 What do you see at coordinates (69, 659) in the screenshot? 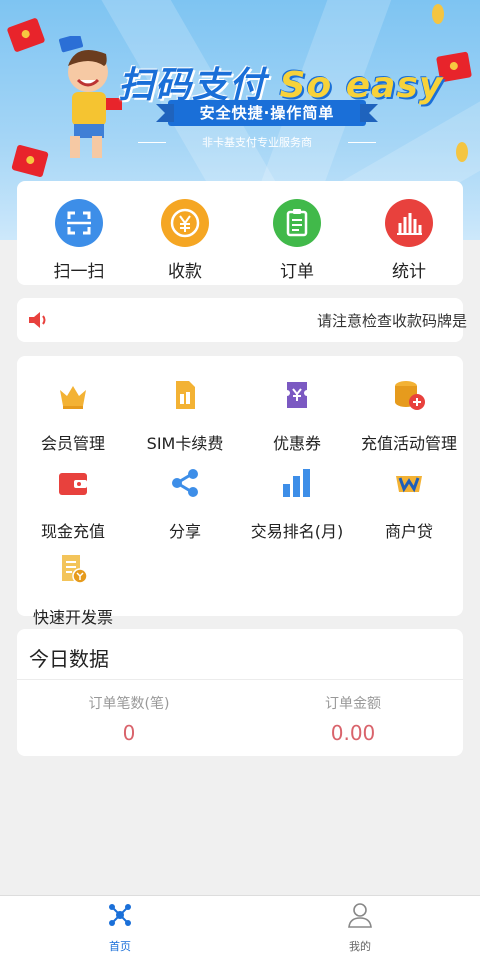
I see `today-data-title: 今日数据` at bounding box center [69, 659].